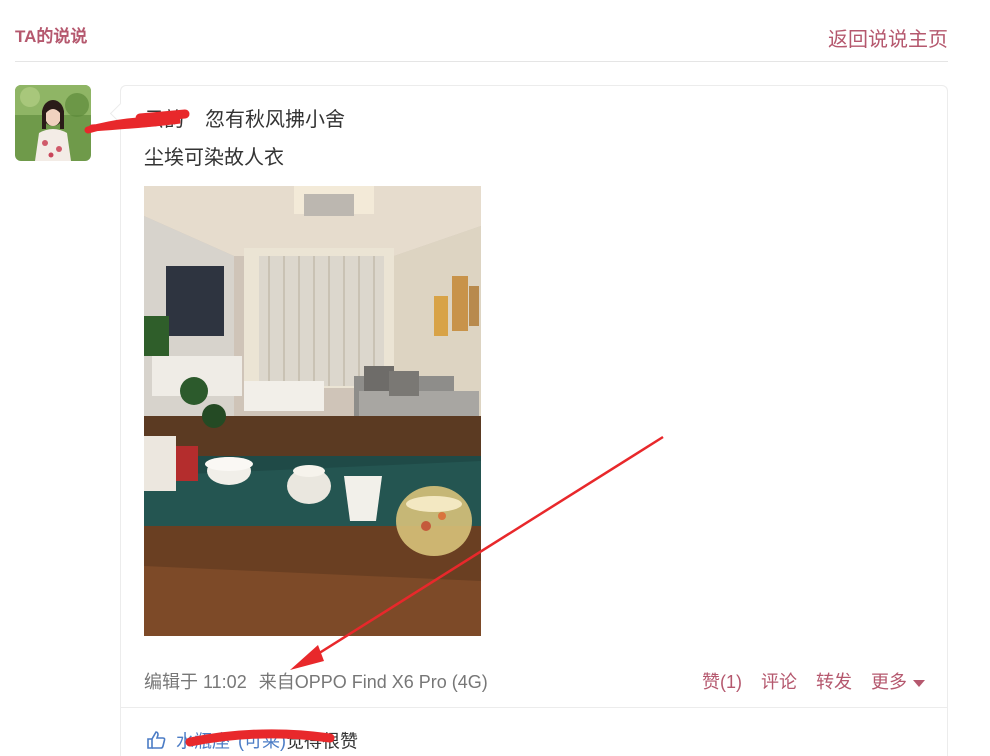 Image resolution: width=990 pixels, height=756 pixels. I want to click on liker-name: 水瓶座, so click(203, 741).